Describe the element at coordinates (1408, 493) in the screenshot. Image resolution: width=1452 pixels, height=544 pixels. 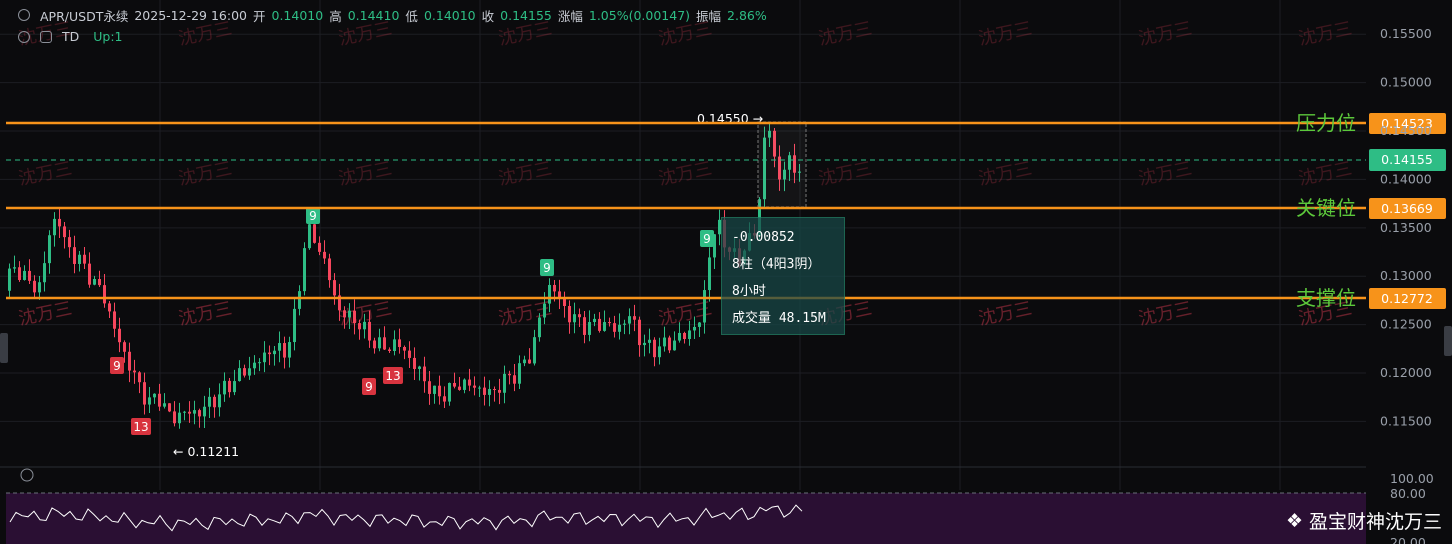
I see `rsi-tick-label: 80.00` at that location.